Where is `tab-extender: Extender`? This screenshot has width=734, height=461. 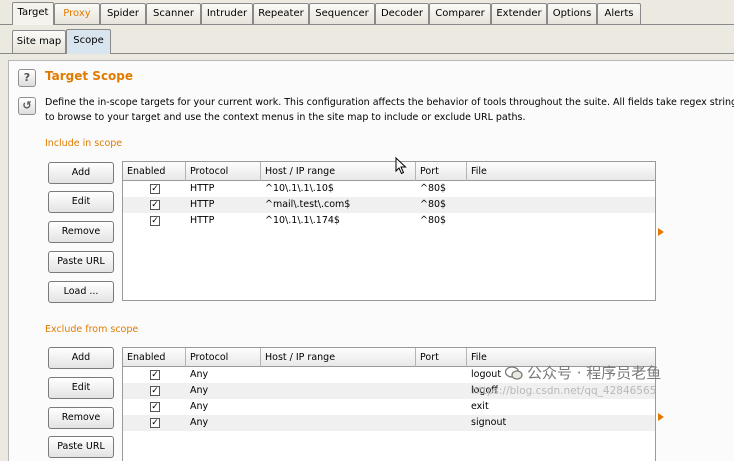
tab-extender: Extender is located at coordinates (519, 13).